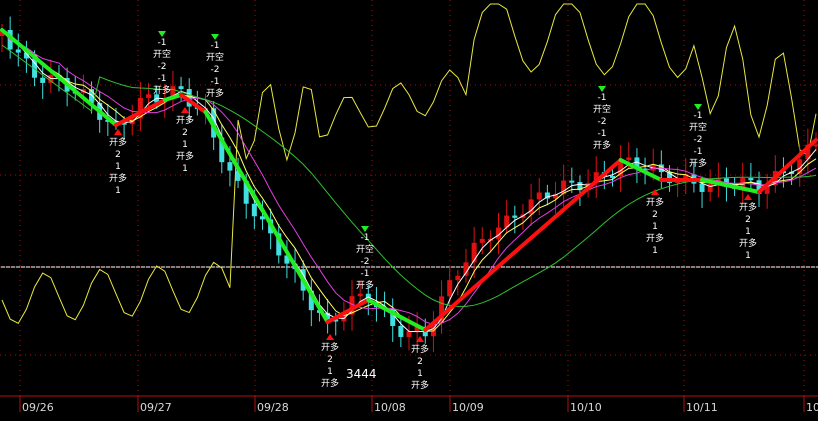 The image size is (818, 421). Describe the element at coordinates (38, 407) in the screenshot. I see `date-label: 09/26` at that location.